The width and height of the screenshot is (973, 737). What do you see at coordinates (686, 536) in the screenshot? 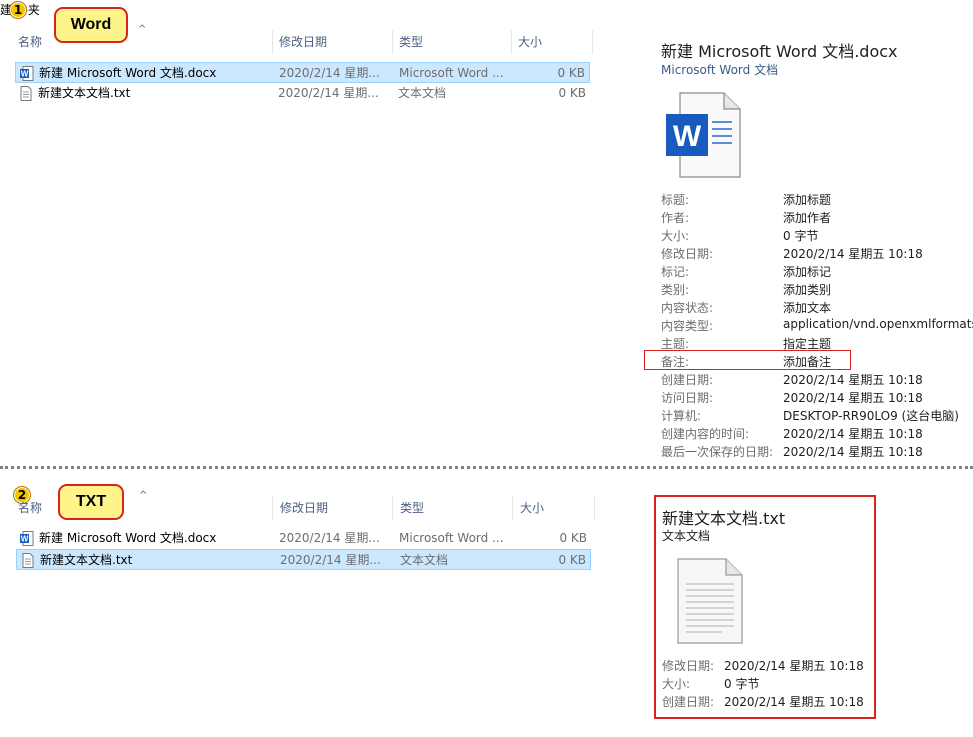
I see `preview-subtitle: 文本文档` at bounding box center [686, 536].